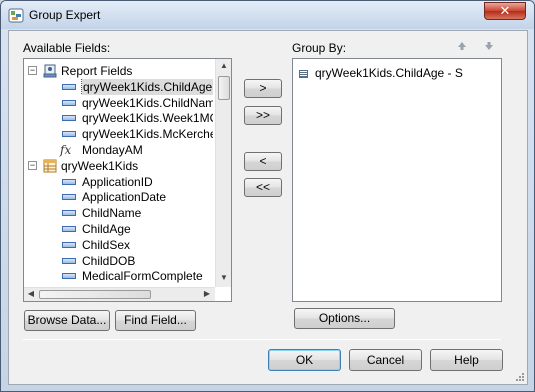 The image size is (535, 392). Describe the element at coordinates (223, 173) in the screenshot. I see `vertical-scrollbar: ▲ ▼` at that location.